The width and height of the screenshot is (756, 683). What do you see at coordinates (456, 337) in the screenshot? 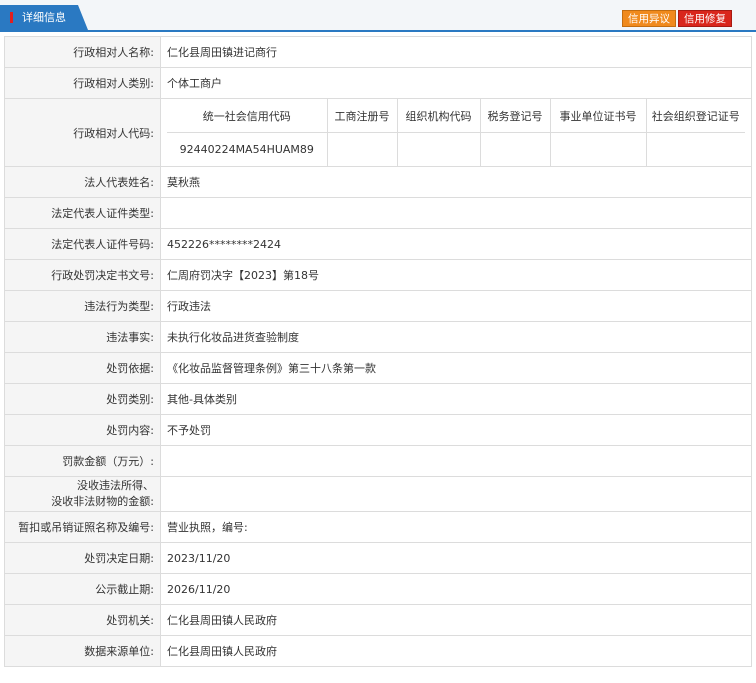
I see `value-violation-fact: 未执行化妆品进货查验制度` at bounding box center [456, 337].